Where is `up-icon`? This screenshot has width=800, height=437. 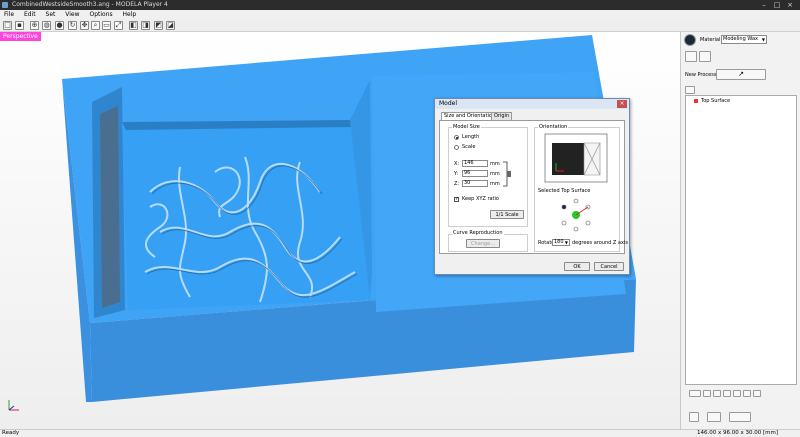 up-icon is located at coordinates (747, 393).